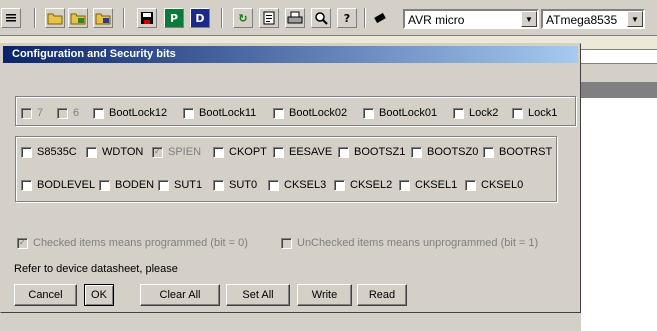 The image size is (657, 331). I want to click on device-model-value: ATmega8535, so click(582, 20).